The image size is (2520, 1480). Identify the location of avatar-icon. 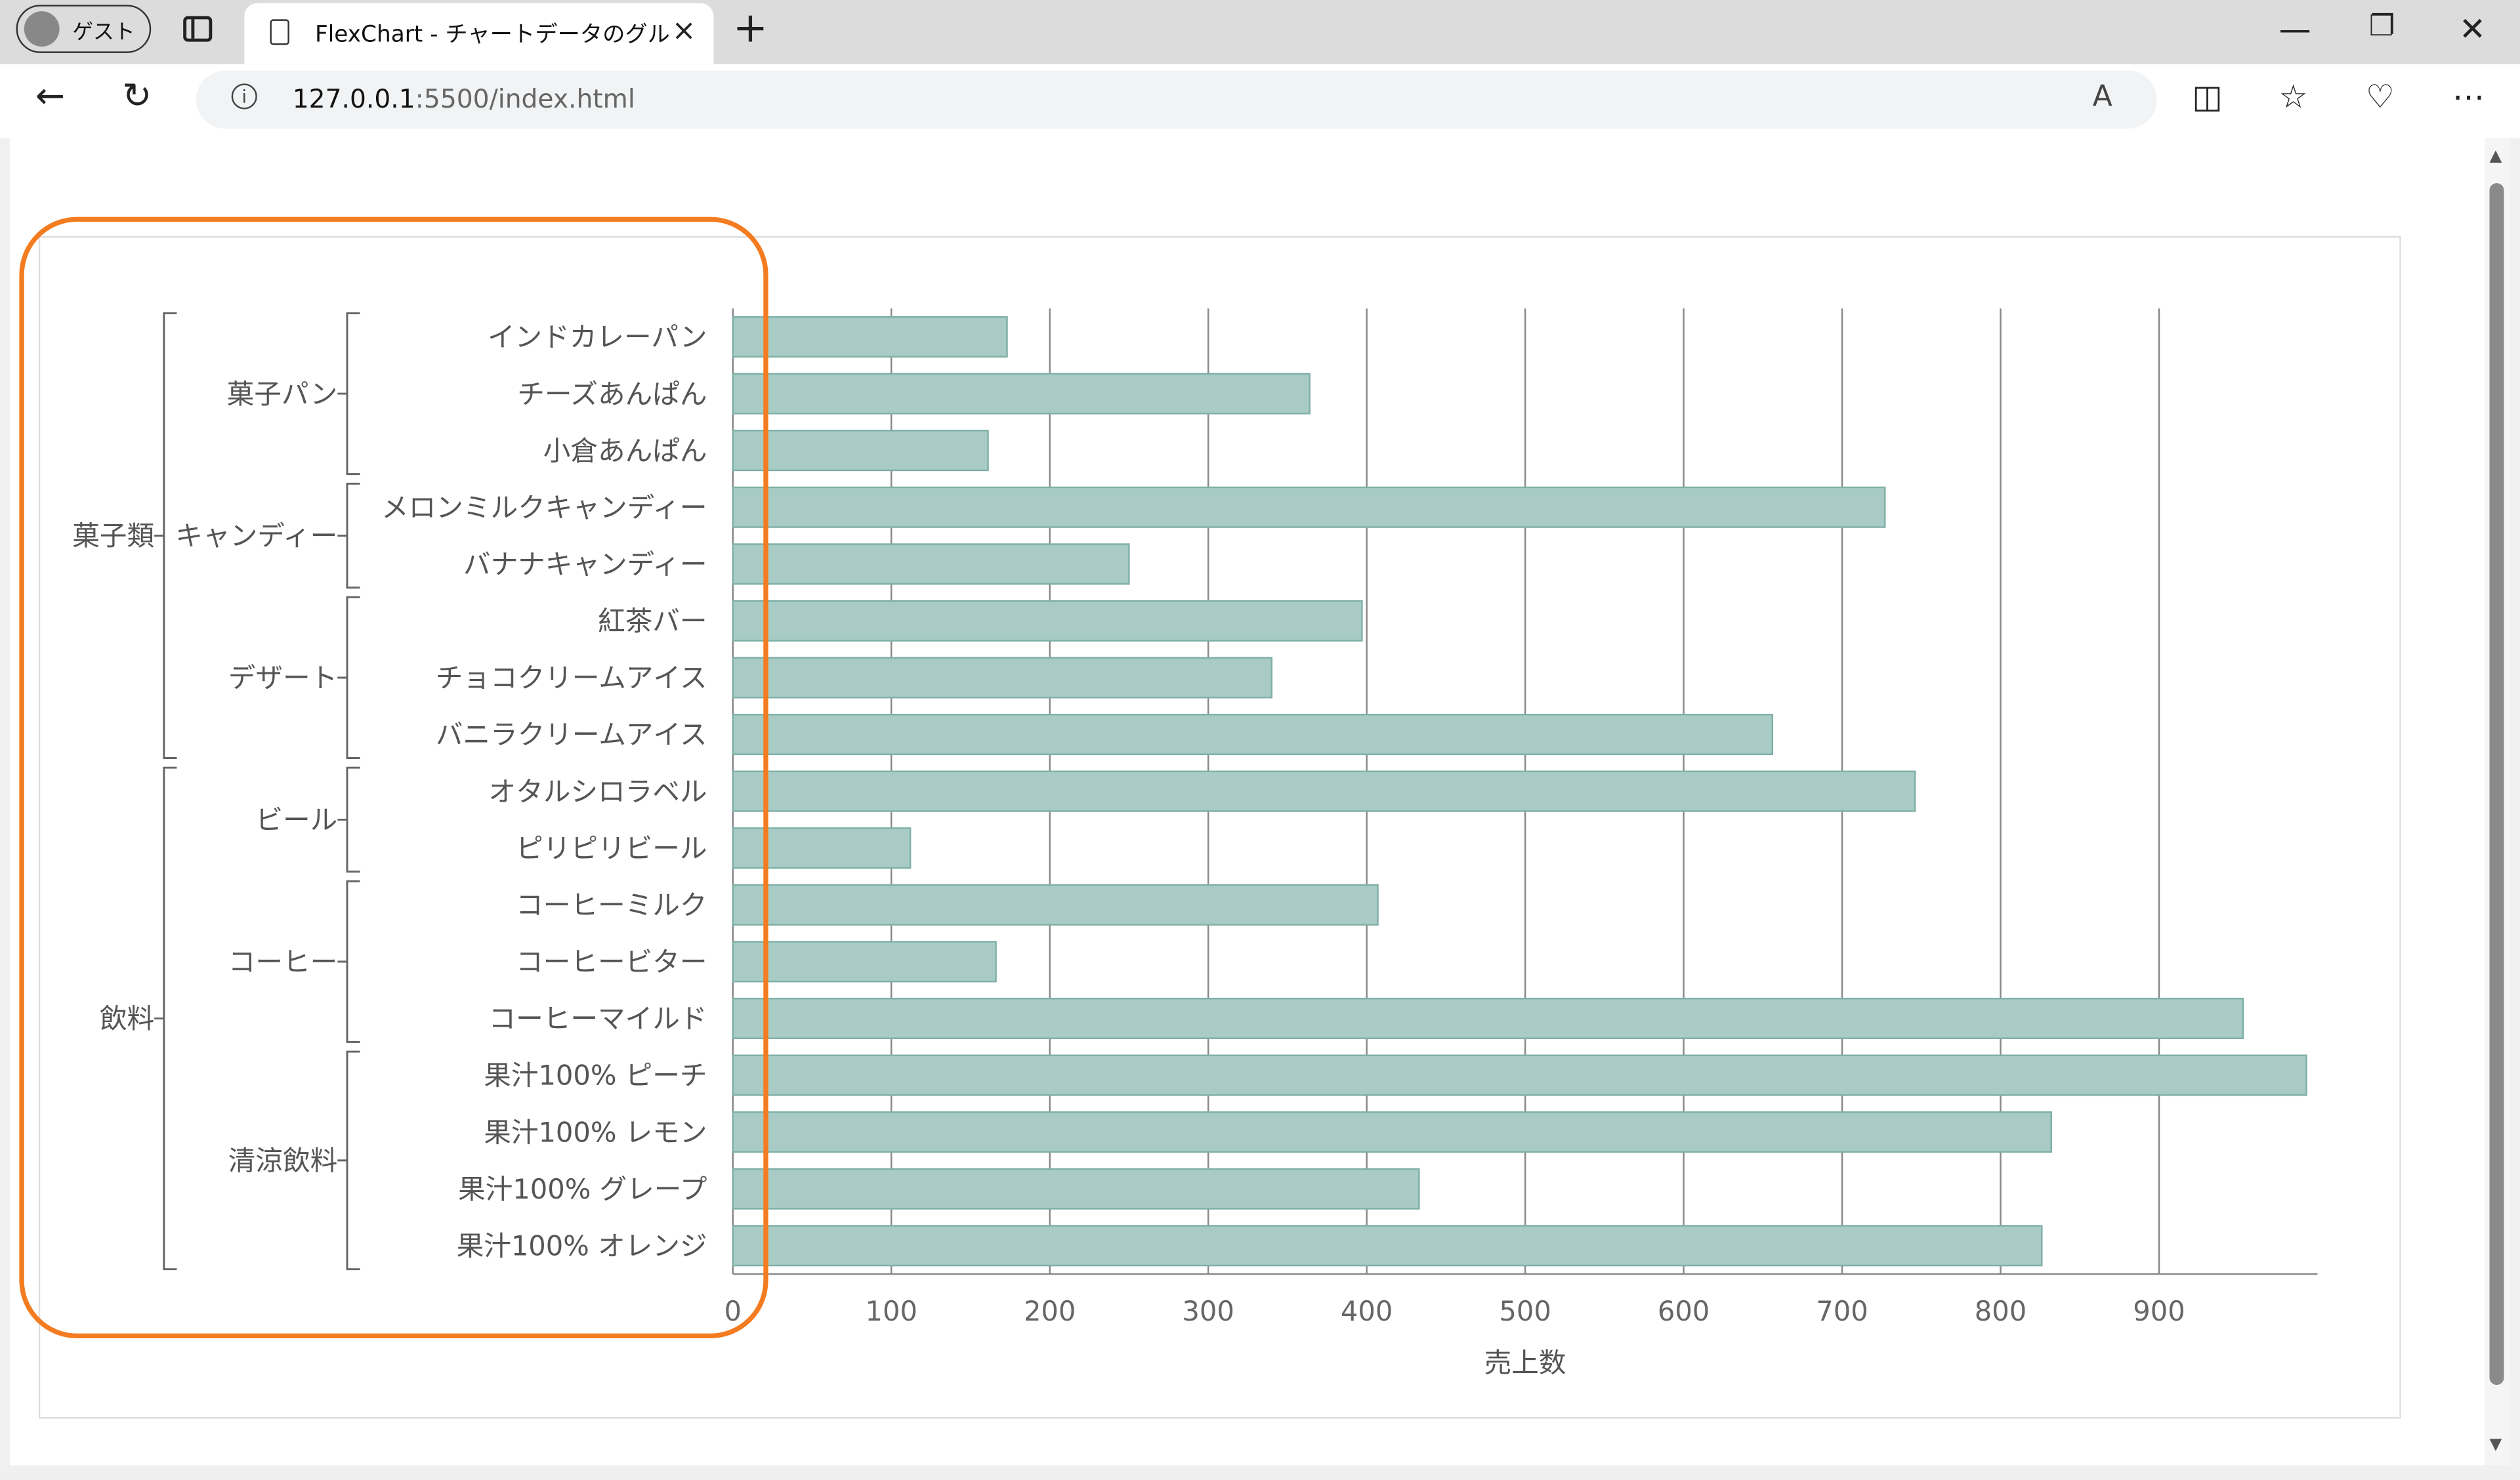
(42, 29).